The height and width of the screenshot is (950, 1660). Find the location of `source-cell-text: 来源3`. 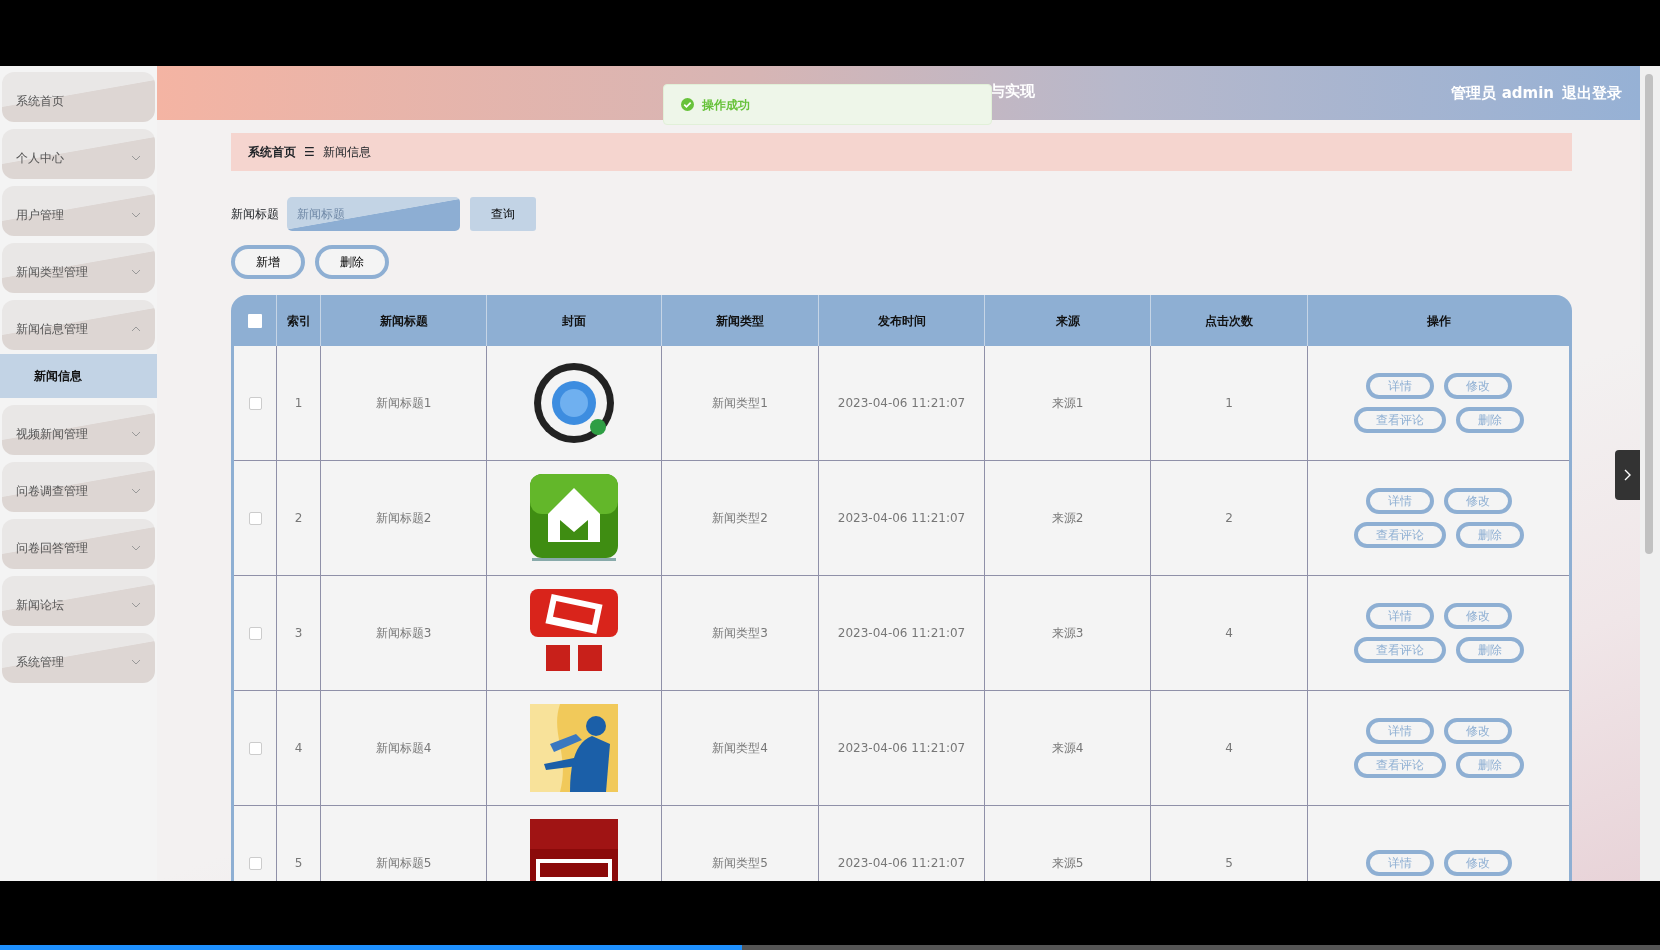

source-cell-text: 来源3 is located at coordinates (1067, 633).